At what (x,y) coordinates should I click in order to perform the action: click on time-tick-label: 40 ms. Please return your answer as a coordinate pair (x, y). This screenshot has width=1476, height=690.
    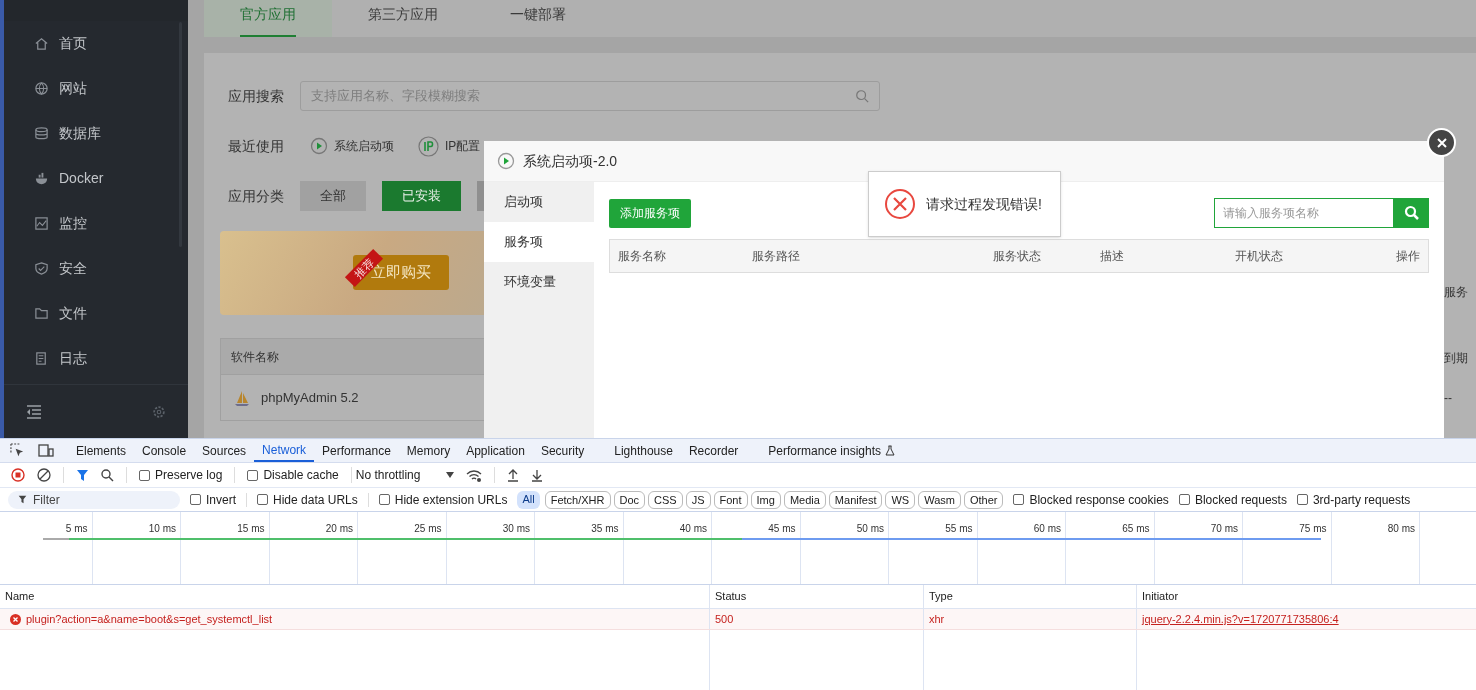
    Looking at the image, I should click on (693, 528).